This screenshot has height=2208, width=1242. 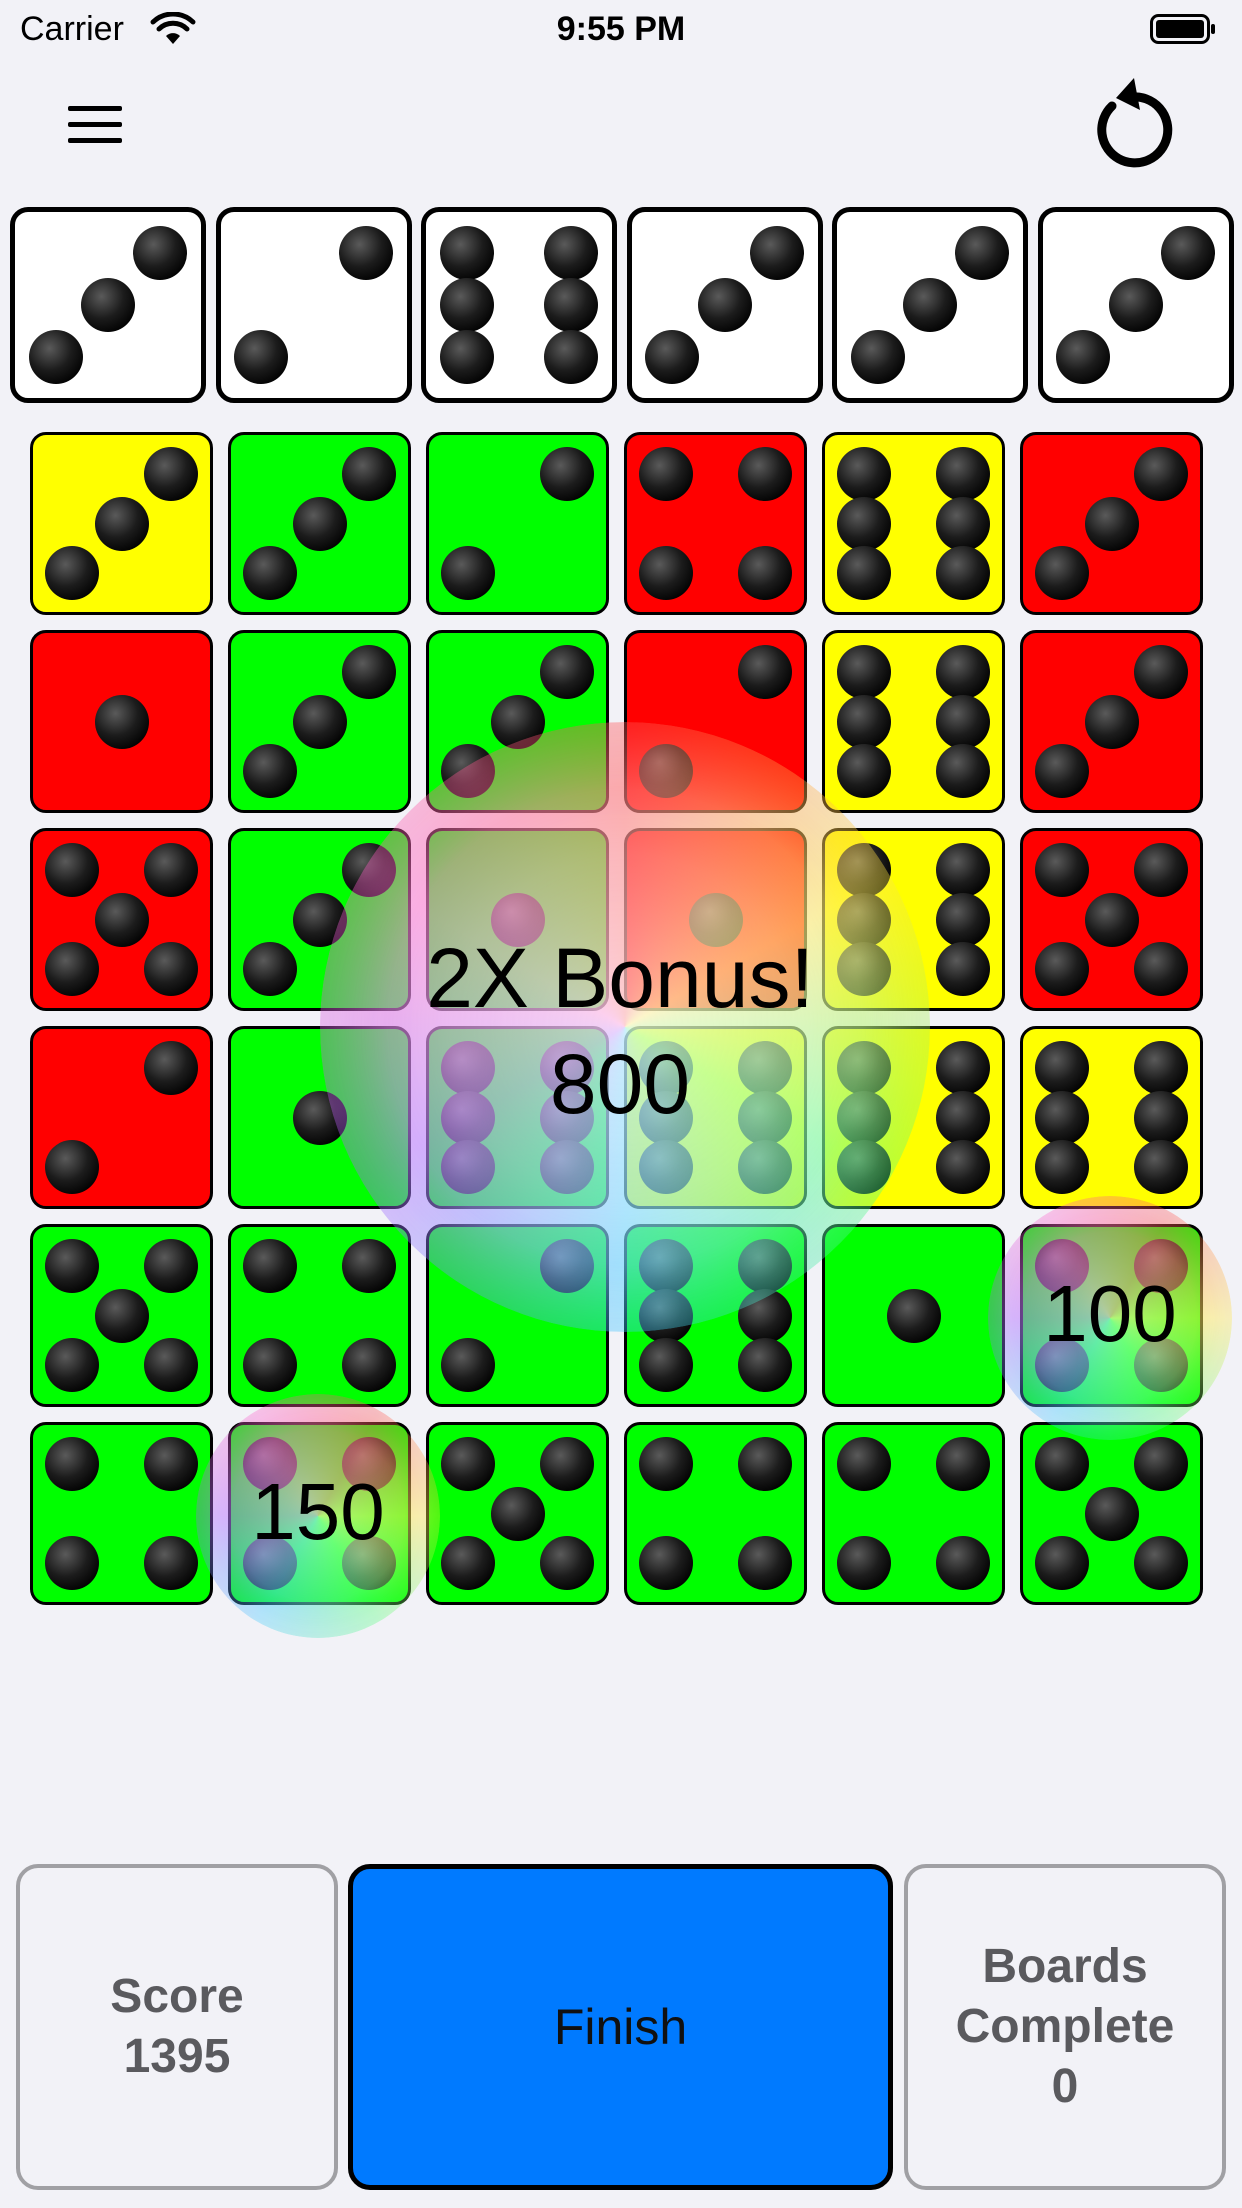 What do you see at coordinates (96, 125) in the screenshot?
I see `hamburger-menu-icon` at bounding box center [96, 125].